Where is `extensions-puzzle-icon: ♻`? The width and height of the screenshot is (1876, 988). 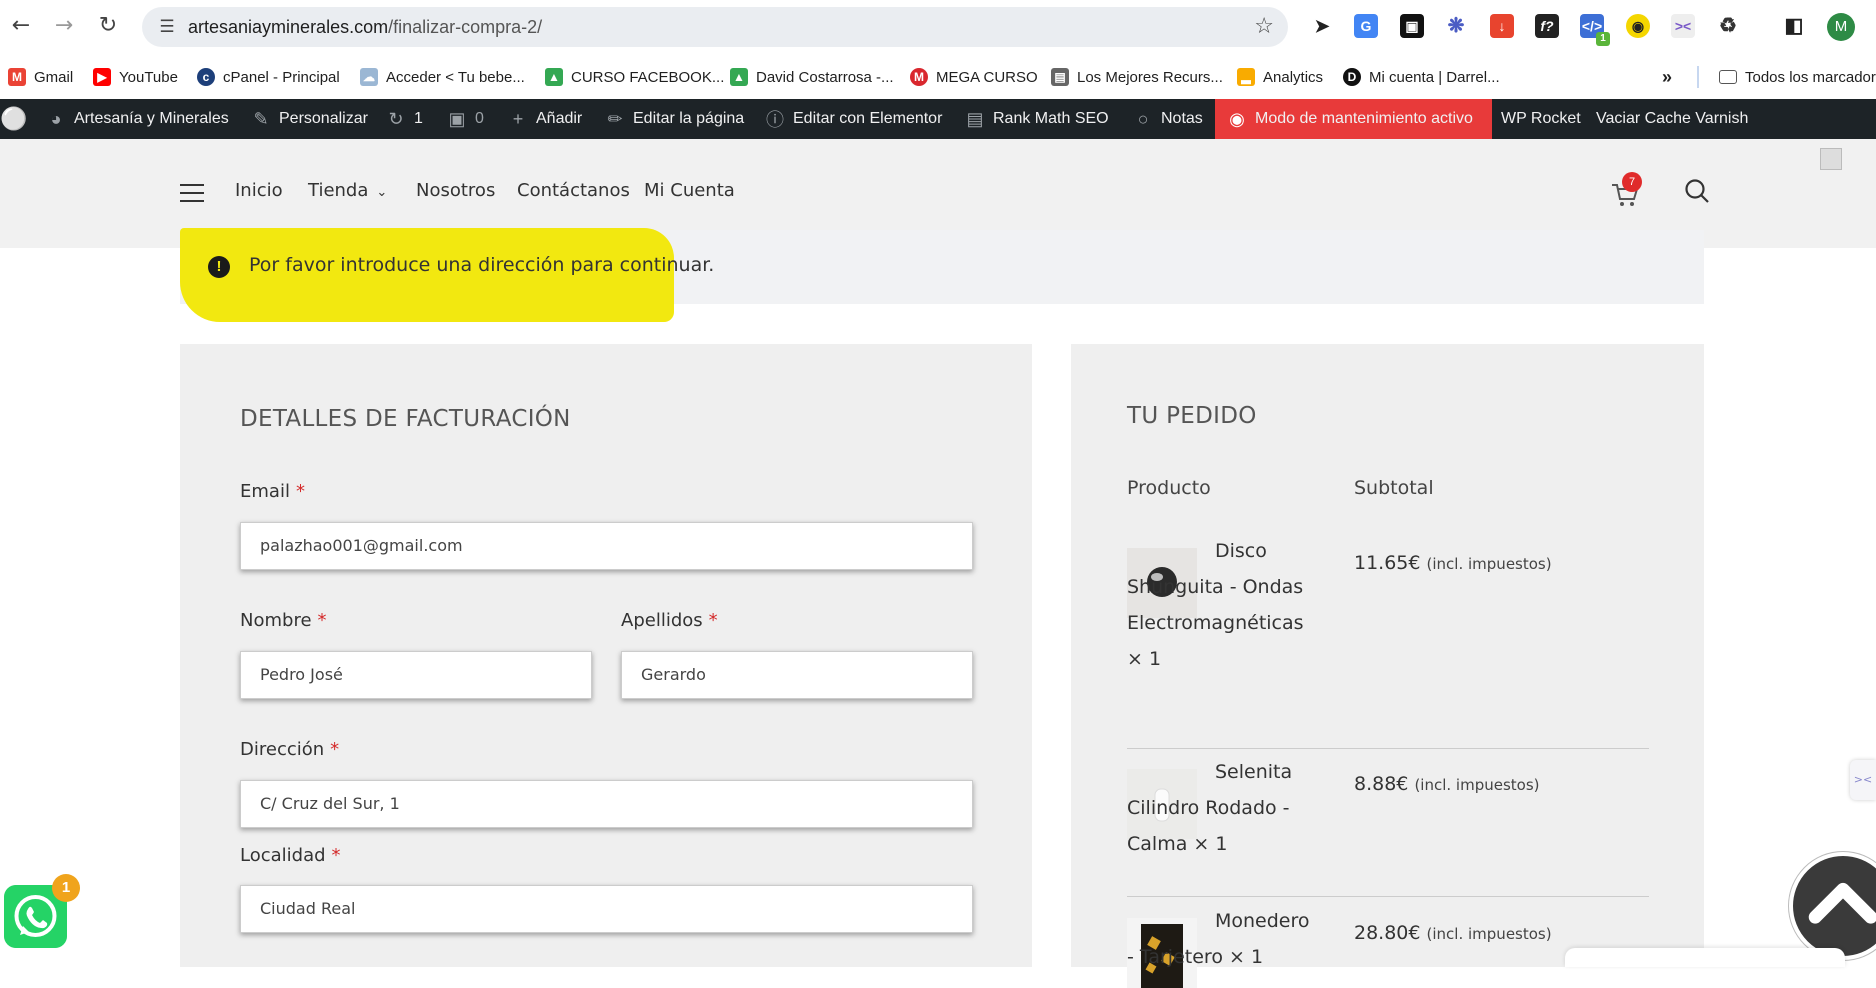
extensions-puzzle-icon: ♻ is located at coordinates (1728, 26).